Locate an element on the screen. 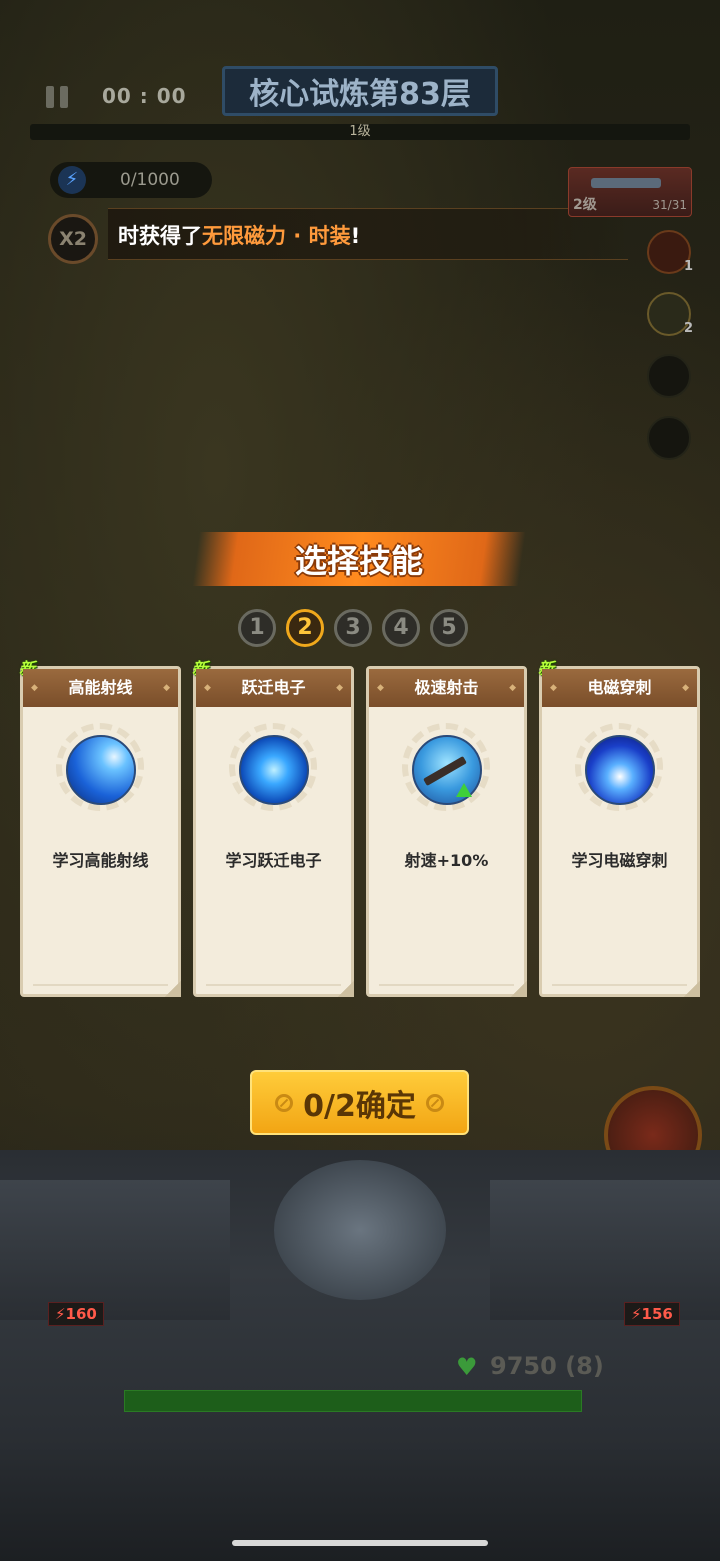 The height and width of the screenshot is (1561, 720). base-hp: 9750 (8) is located at coordinates (547, 1366).